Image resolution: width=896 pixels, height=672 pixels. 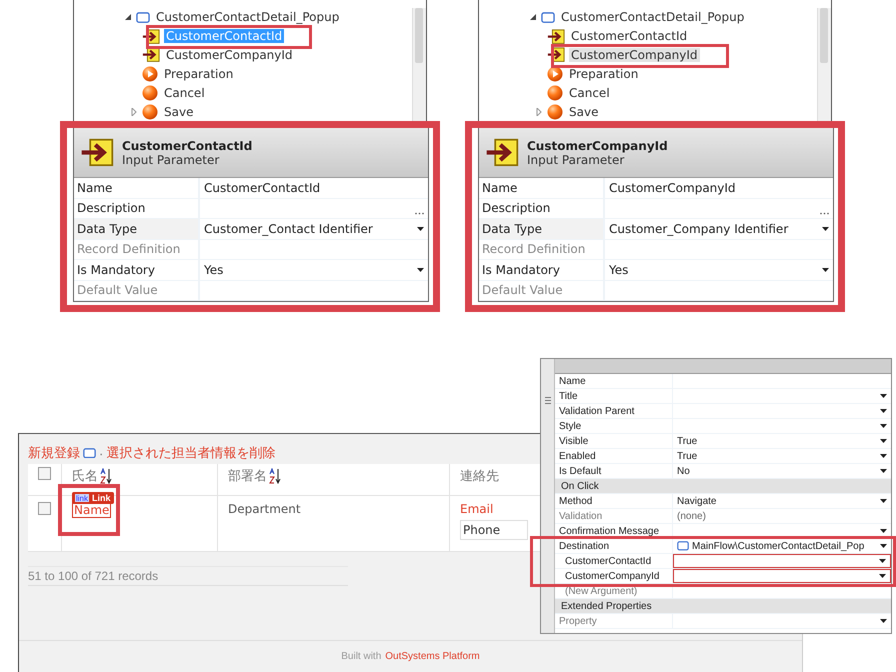 I want to click on header-title: CustomerCompanyId, so click(x=597, y=145).